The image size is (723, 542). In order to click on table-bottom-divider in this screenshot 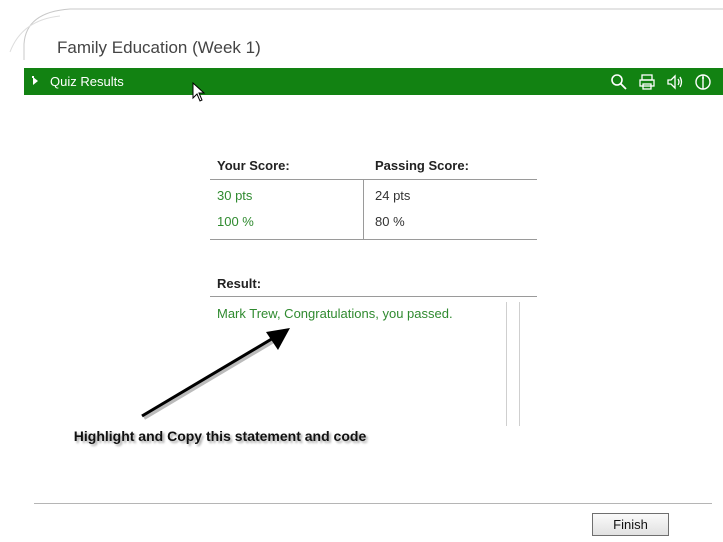, I will do `click(373, 239)`.